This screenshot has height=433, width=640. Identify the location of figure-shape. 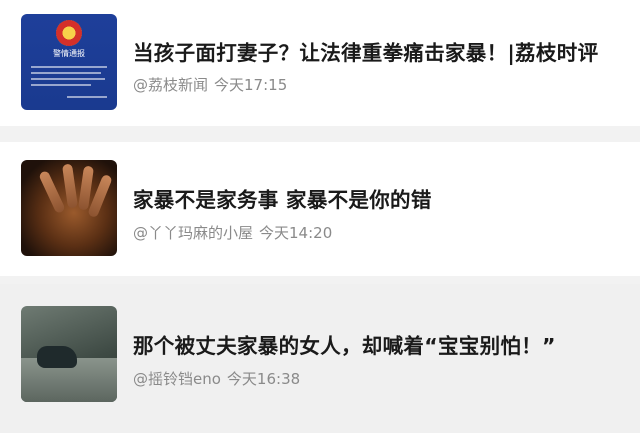
(57, 357).